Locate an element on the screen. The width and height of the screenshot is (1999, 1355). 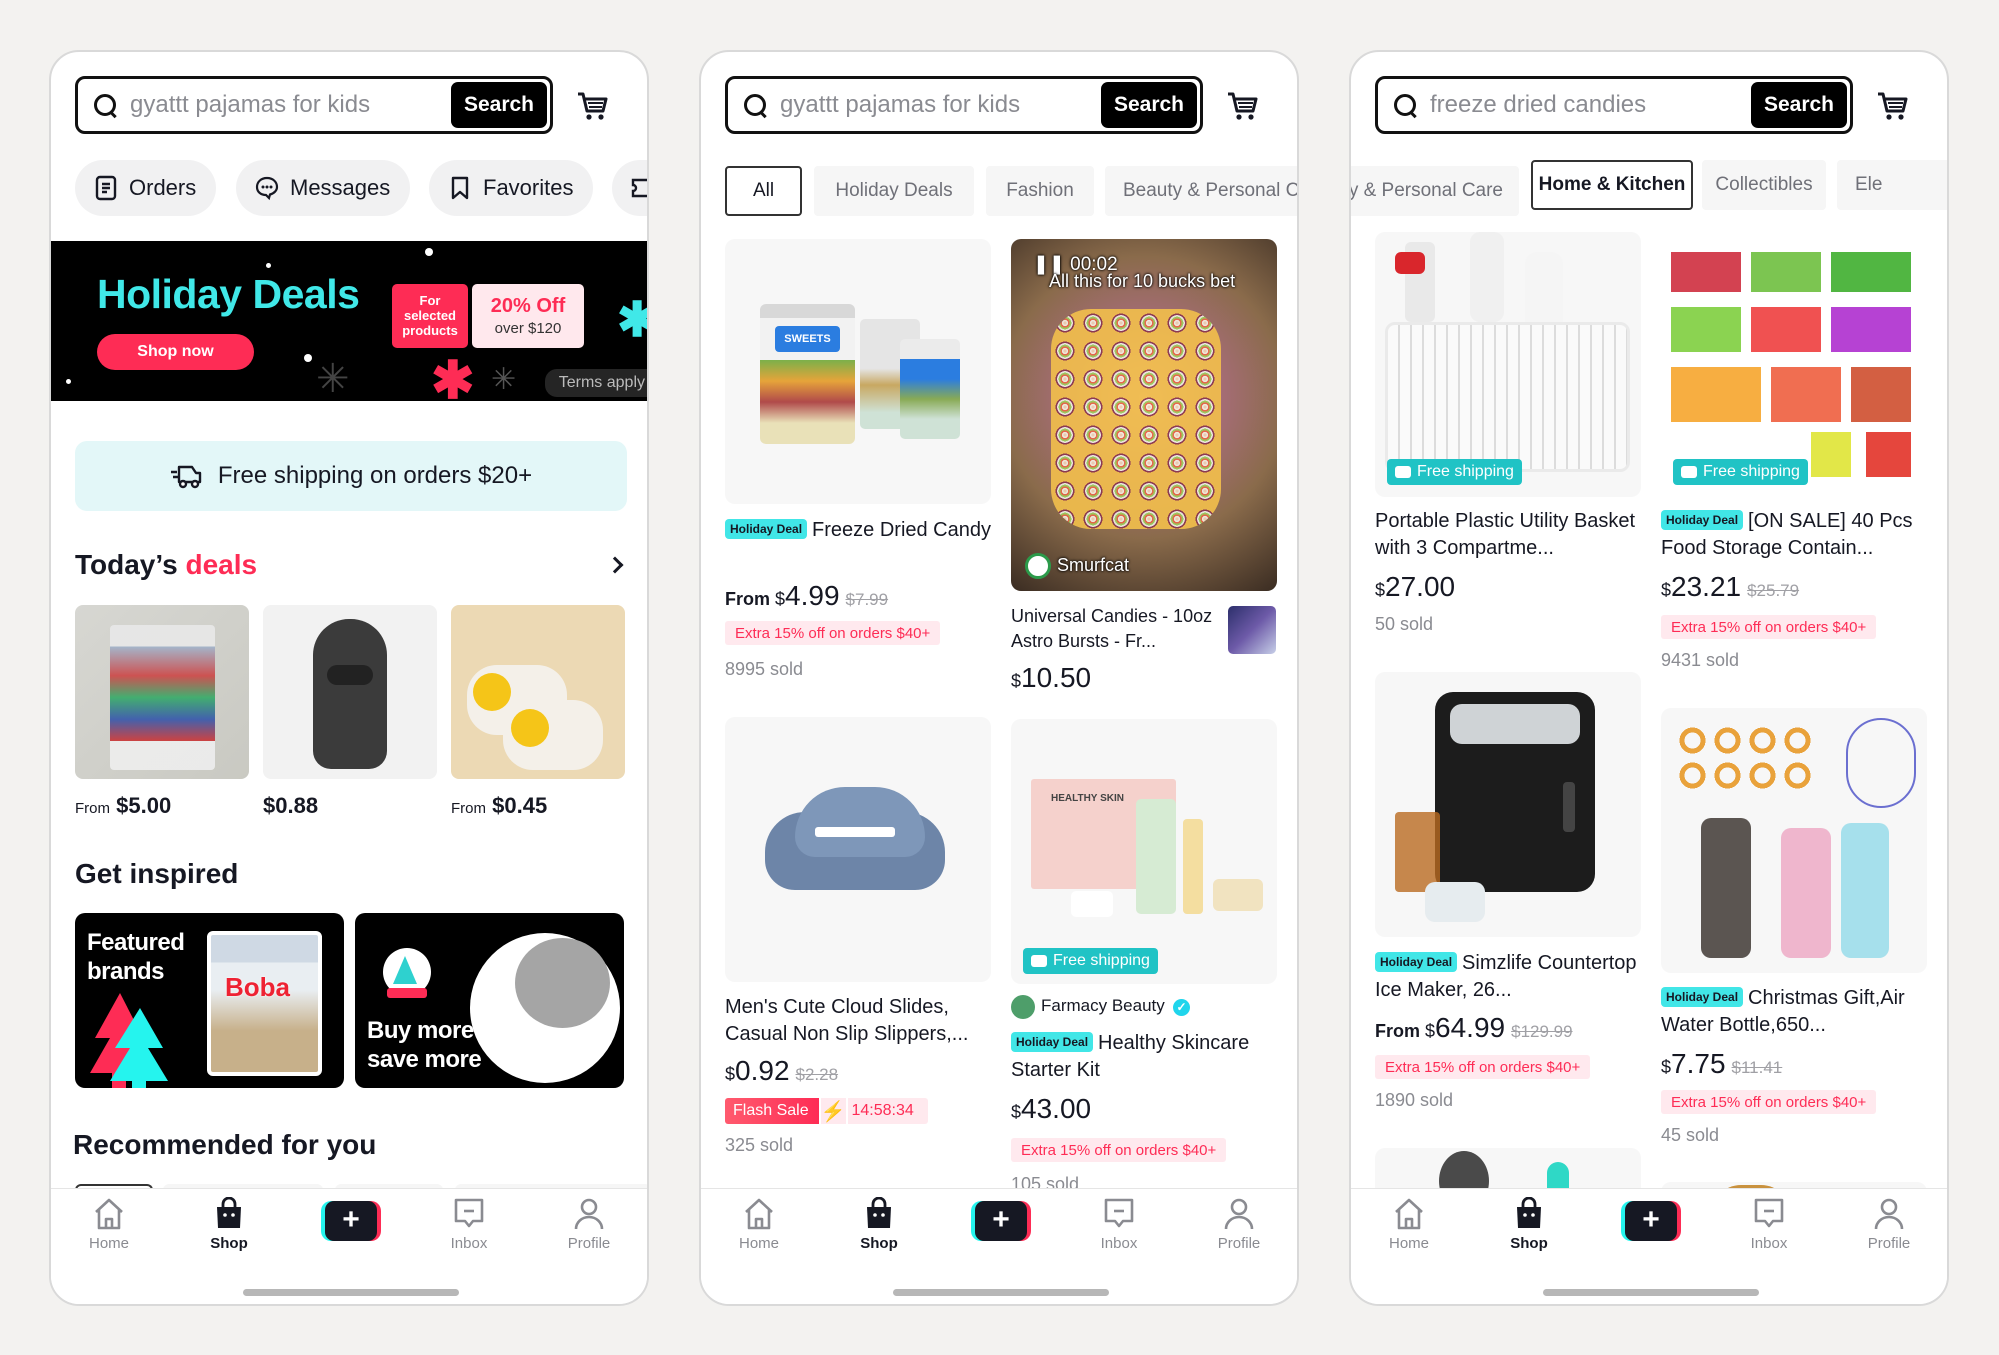
flash-sale-tag: Flash Sale ⚡ 14:58:34 is located at coordinates (826, 1111).